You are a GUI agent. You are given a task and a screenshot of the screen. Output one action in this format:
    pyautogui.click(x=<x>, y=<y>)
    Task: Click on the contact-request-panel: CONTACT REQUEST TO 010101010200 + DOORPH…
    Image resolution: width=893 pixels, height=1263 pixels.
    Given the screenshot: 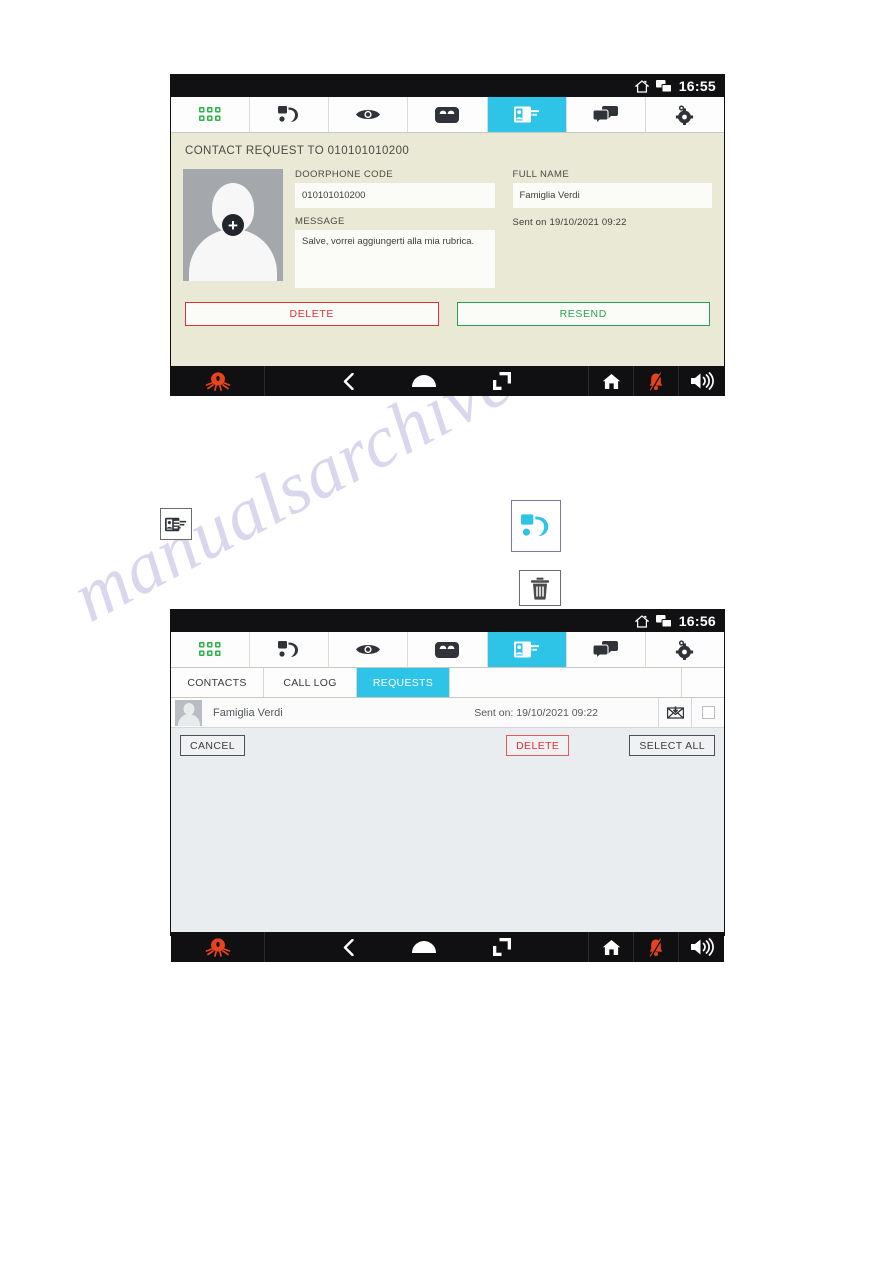 What is the action you would take?
    pyautogui.click(x=447, y=249)
    